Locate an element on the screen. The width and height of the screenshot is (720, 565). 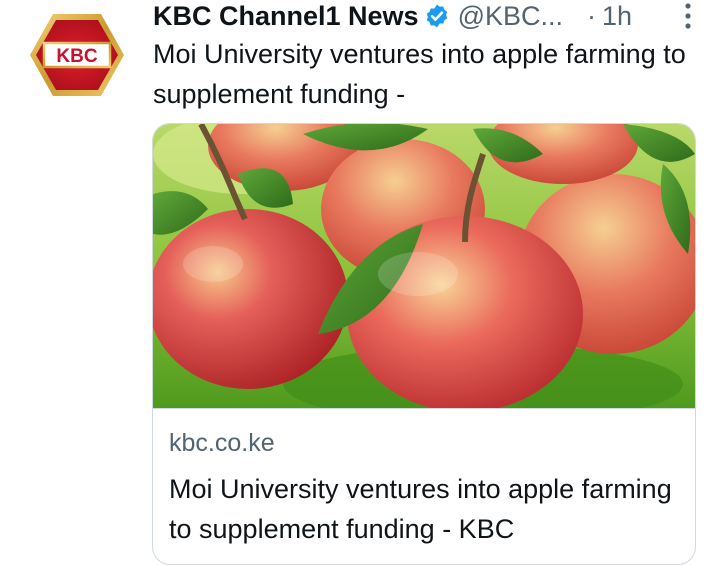
tweet-time: 1h is located at coordinates (617, 16).